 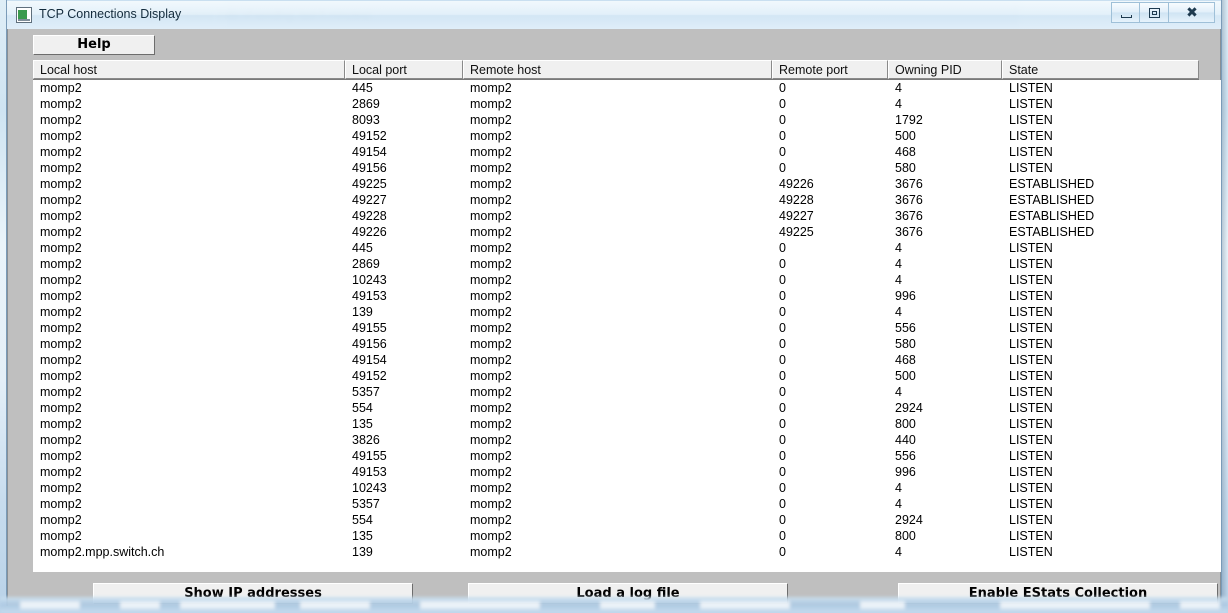 I want to click on cell-local-port: 445, so click(x=362, y=88).